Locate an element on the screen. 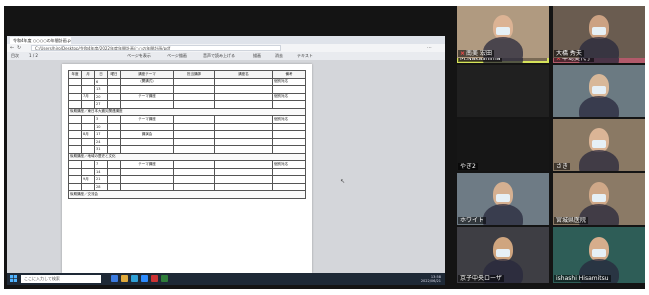 Image resolution: width=649 pixels, height=295 pixels. participant-name-label: 大橋 秀夫 is located at coordinates (569, 53).